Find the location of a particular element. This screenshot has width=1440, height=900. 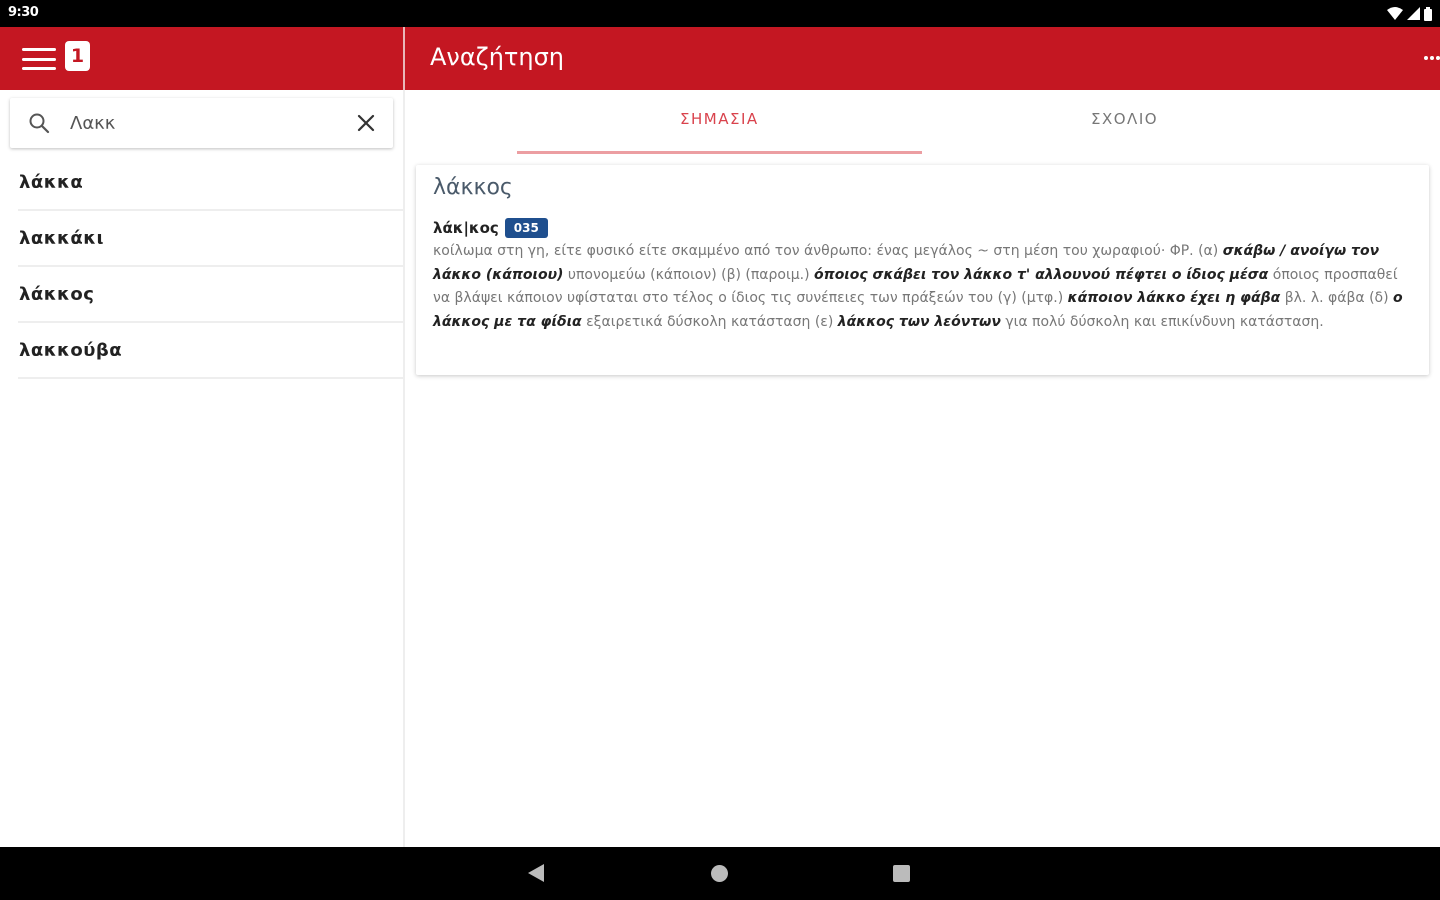

close-icon is located at coordinates (366, 123).